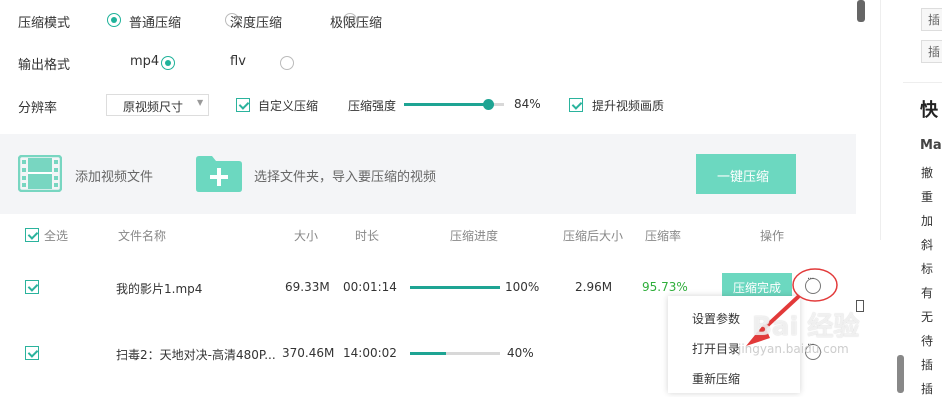 Image resolution: width=942 pixels, height=397 pixels. I want to click on menu-item-recompress: 重新压缩, so click(716, 378).